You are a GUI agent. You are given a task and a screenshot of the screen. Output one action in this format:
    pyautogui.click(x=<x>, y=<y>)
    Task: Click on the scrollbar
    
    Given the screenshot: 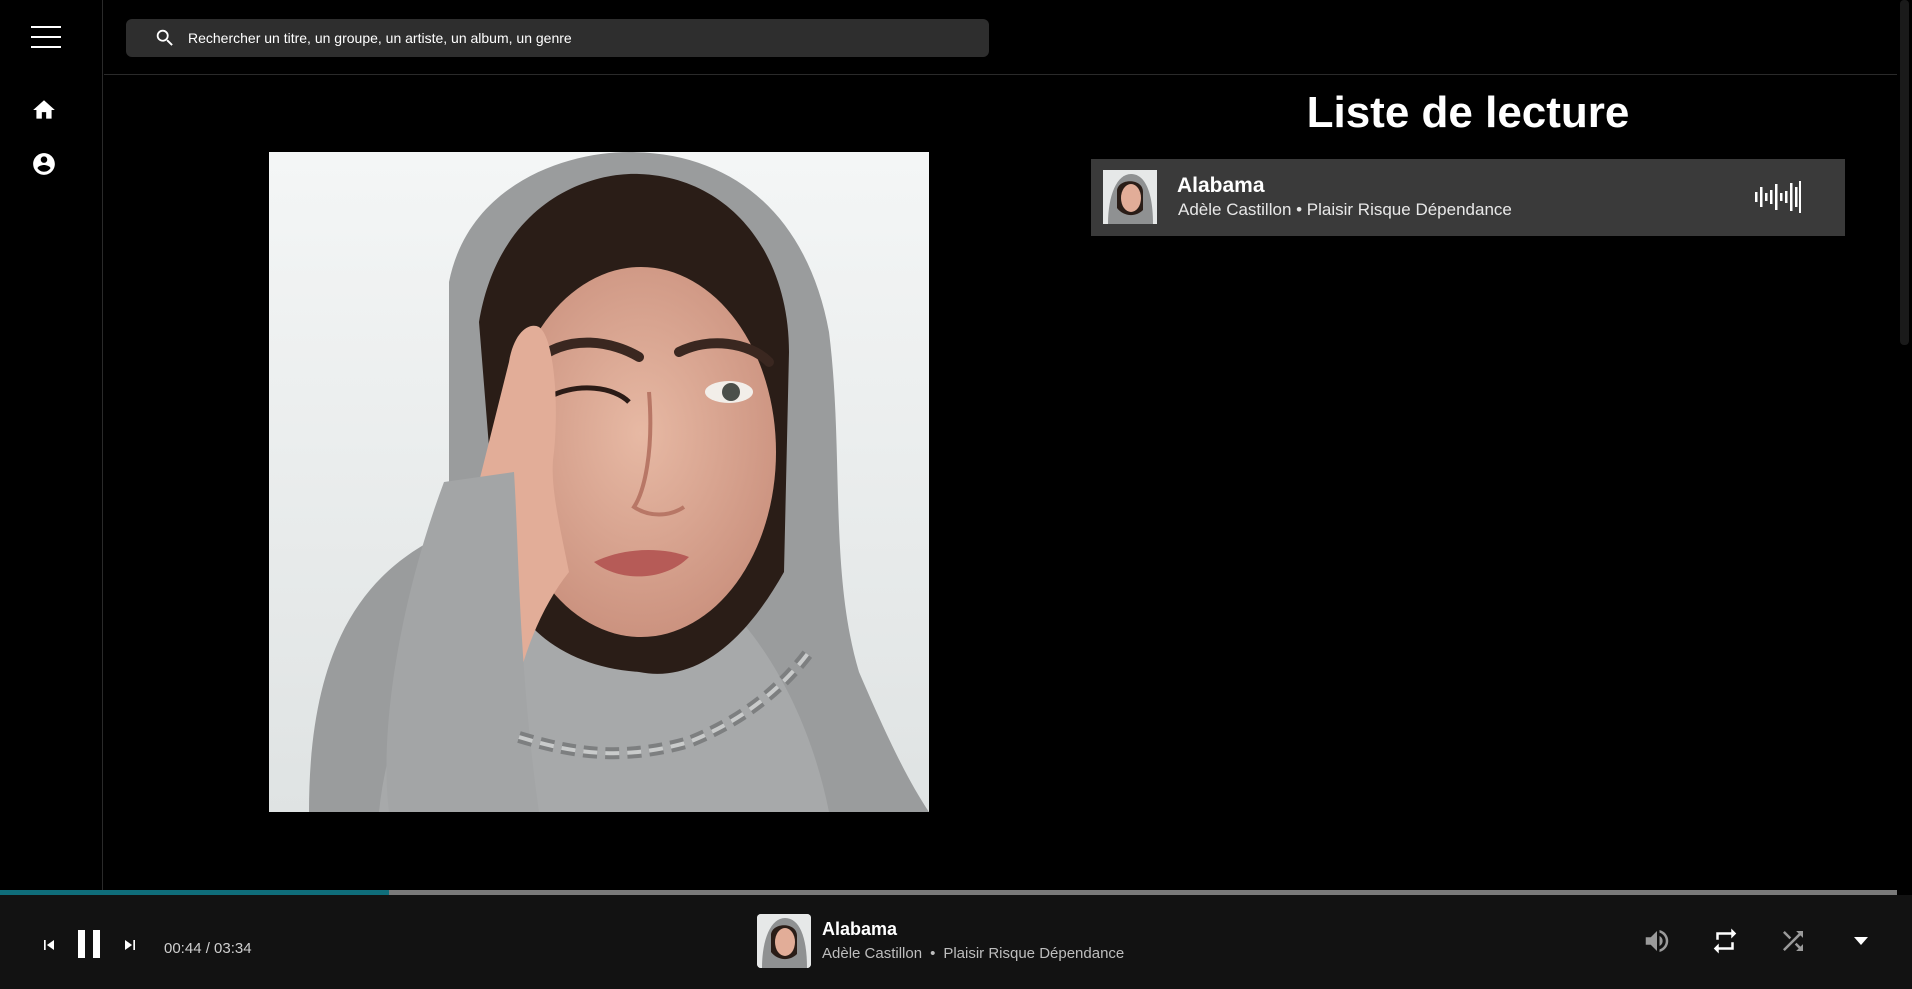 What is the action you would take?
    pyautogui.click(x=1904, y=445)
    